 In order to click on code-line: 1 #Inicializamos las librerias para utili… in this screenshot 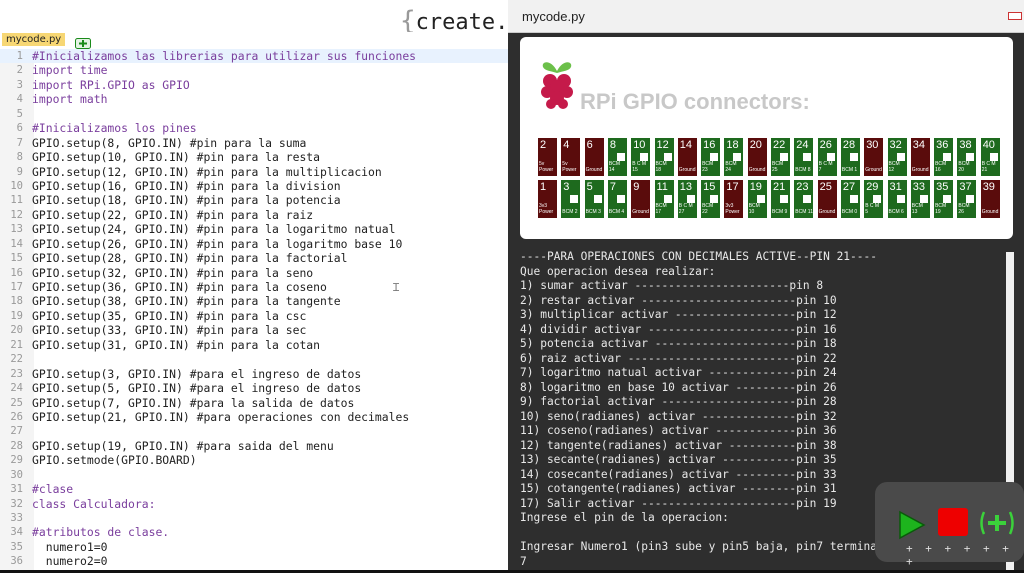, I will do `click(254, 56)`.